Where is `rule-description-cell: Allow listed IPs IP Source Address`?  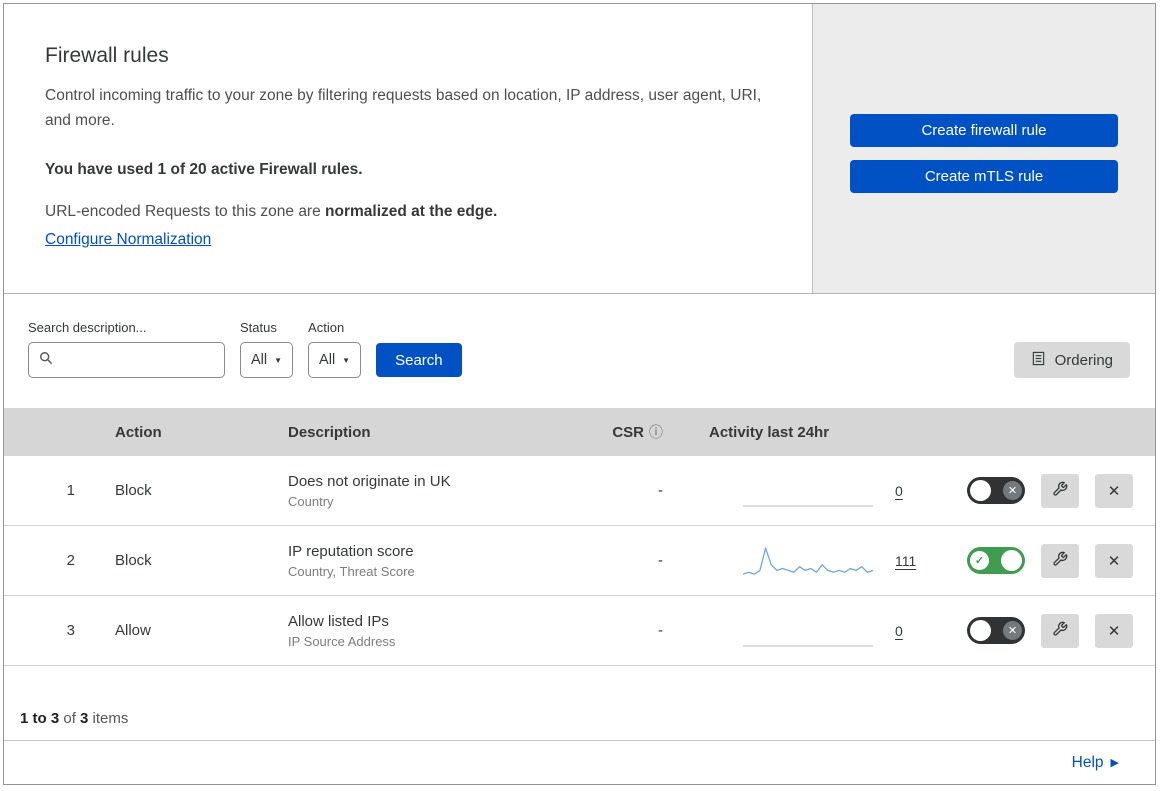 rule-description-cell: Allow listed IPs IP Source Address is located at coordinates (413, 631).